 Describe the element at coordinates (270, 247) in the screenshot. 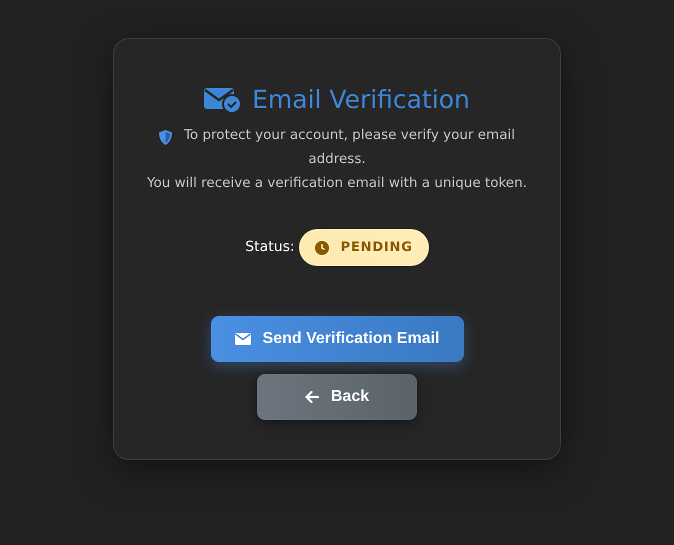

I see `status-label: Status:` at that location.